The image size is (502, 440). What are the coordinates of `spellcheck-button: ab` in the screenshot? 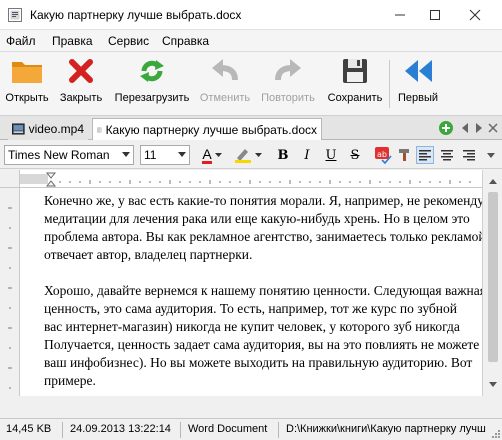 It's located at (383, 155).